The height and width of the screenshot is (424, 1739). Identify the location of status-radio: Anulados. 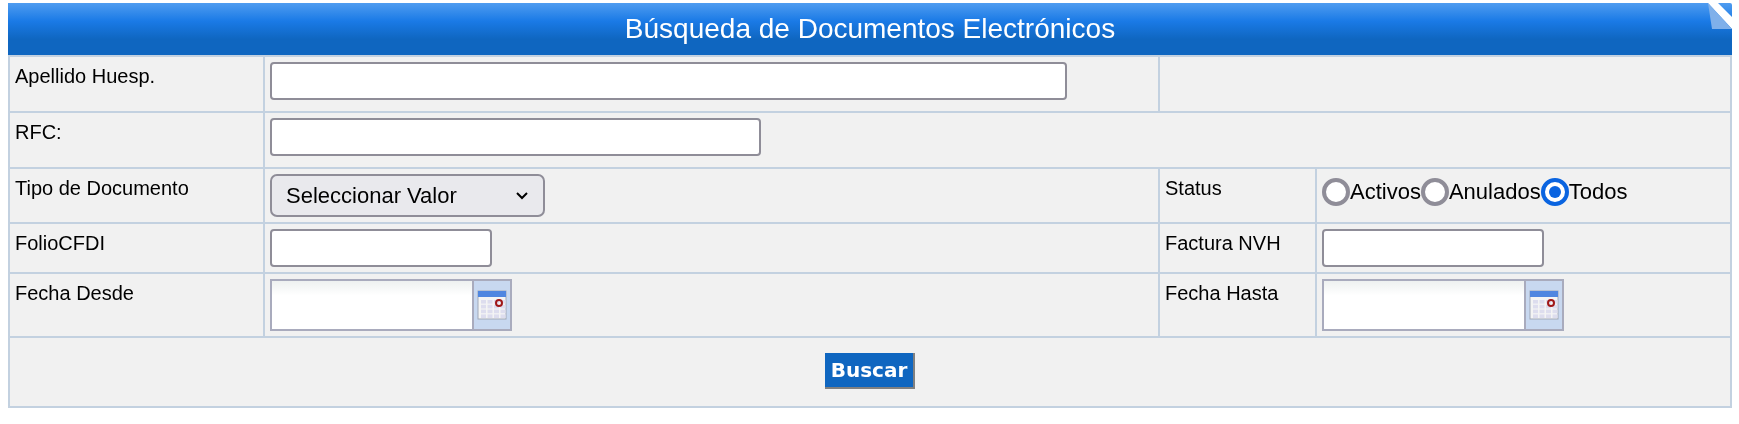
(1480, 192).